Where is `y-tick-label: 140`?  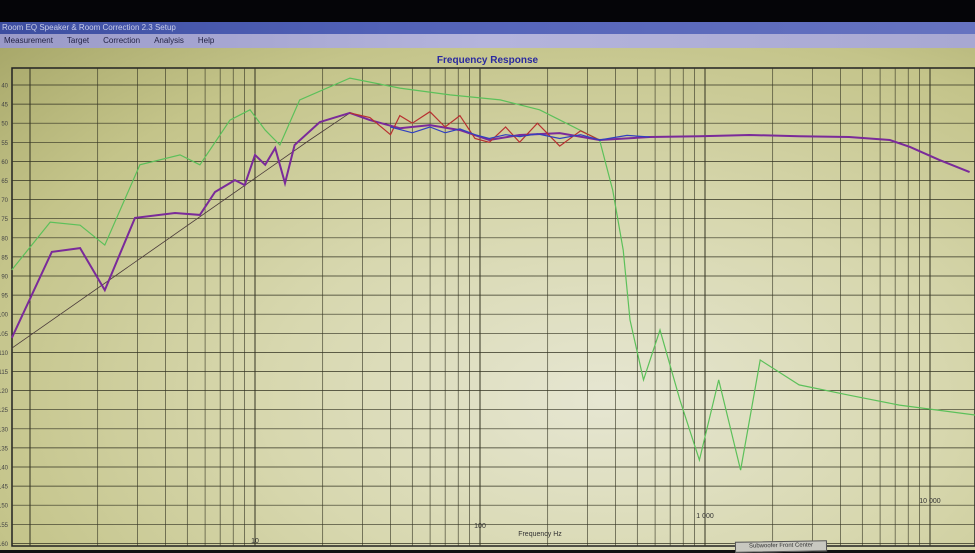 y-tick-label: 140 is located at coordinates (4, 469).